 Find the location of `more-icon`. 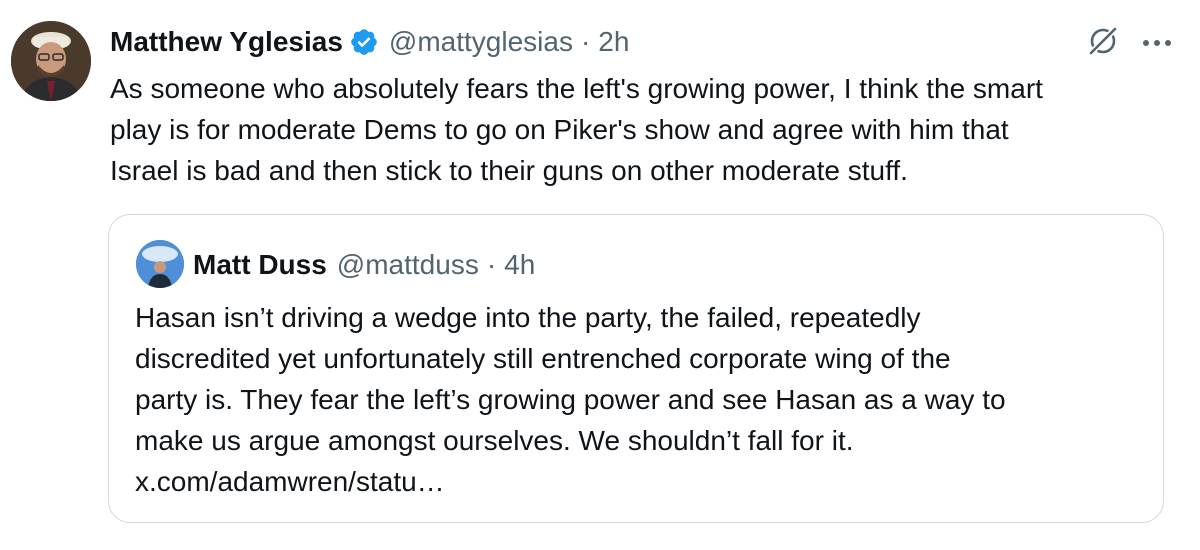

more-icon is located at coordinates (1157, 44).